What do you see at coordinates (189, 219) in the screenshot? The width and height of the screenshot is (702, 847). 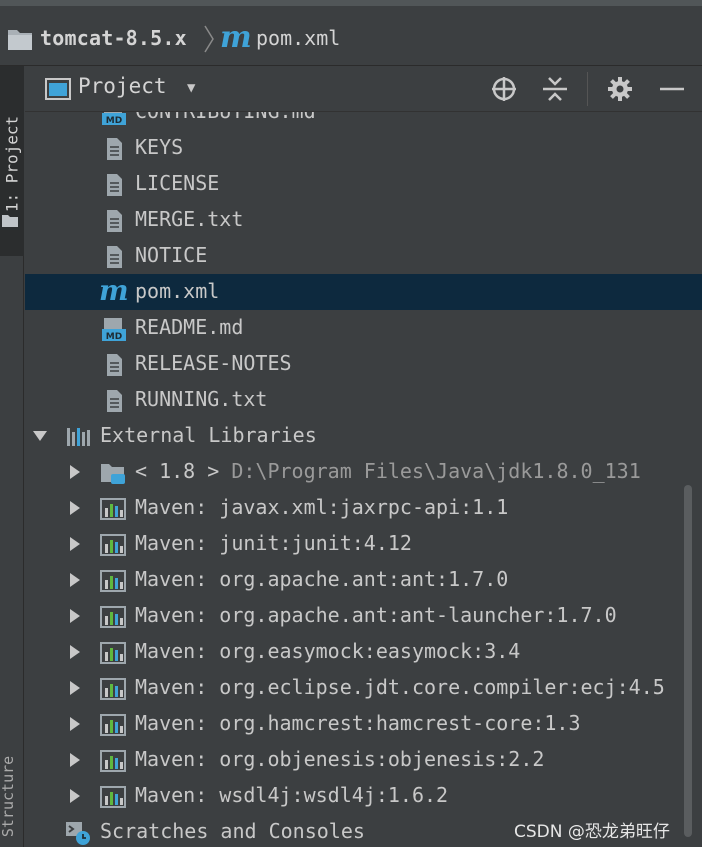 I see `file-name: MERGE.txt` at bounding box center [189, 219].